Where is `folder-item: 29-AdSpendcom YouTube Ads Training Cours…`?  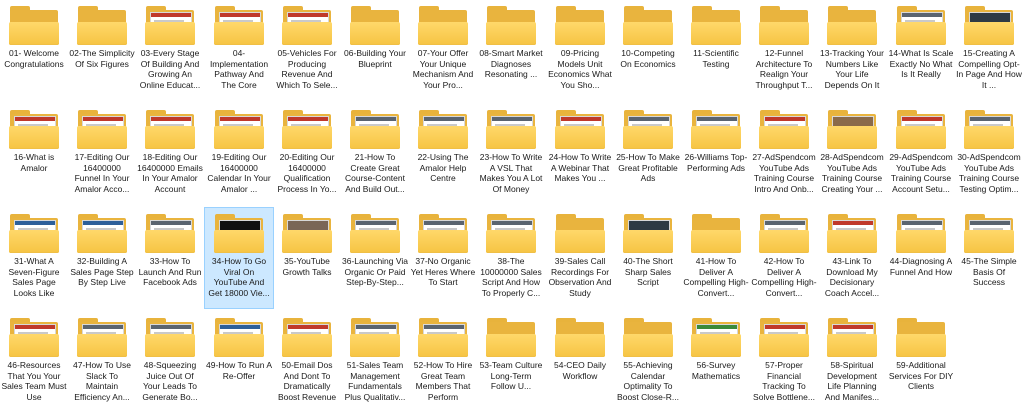 folder-item: 29-AdSpendcom YouTube Ads Training Cours… is located at coordinates (921, 154).